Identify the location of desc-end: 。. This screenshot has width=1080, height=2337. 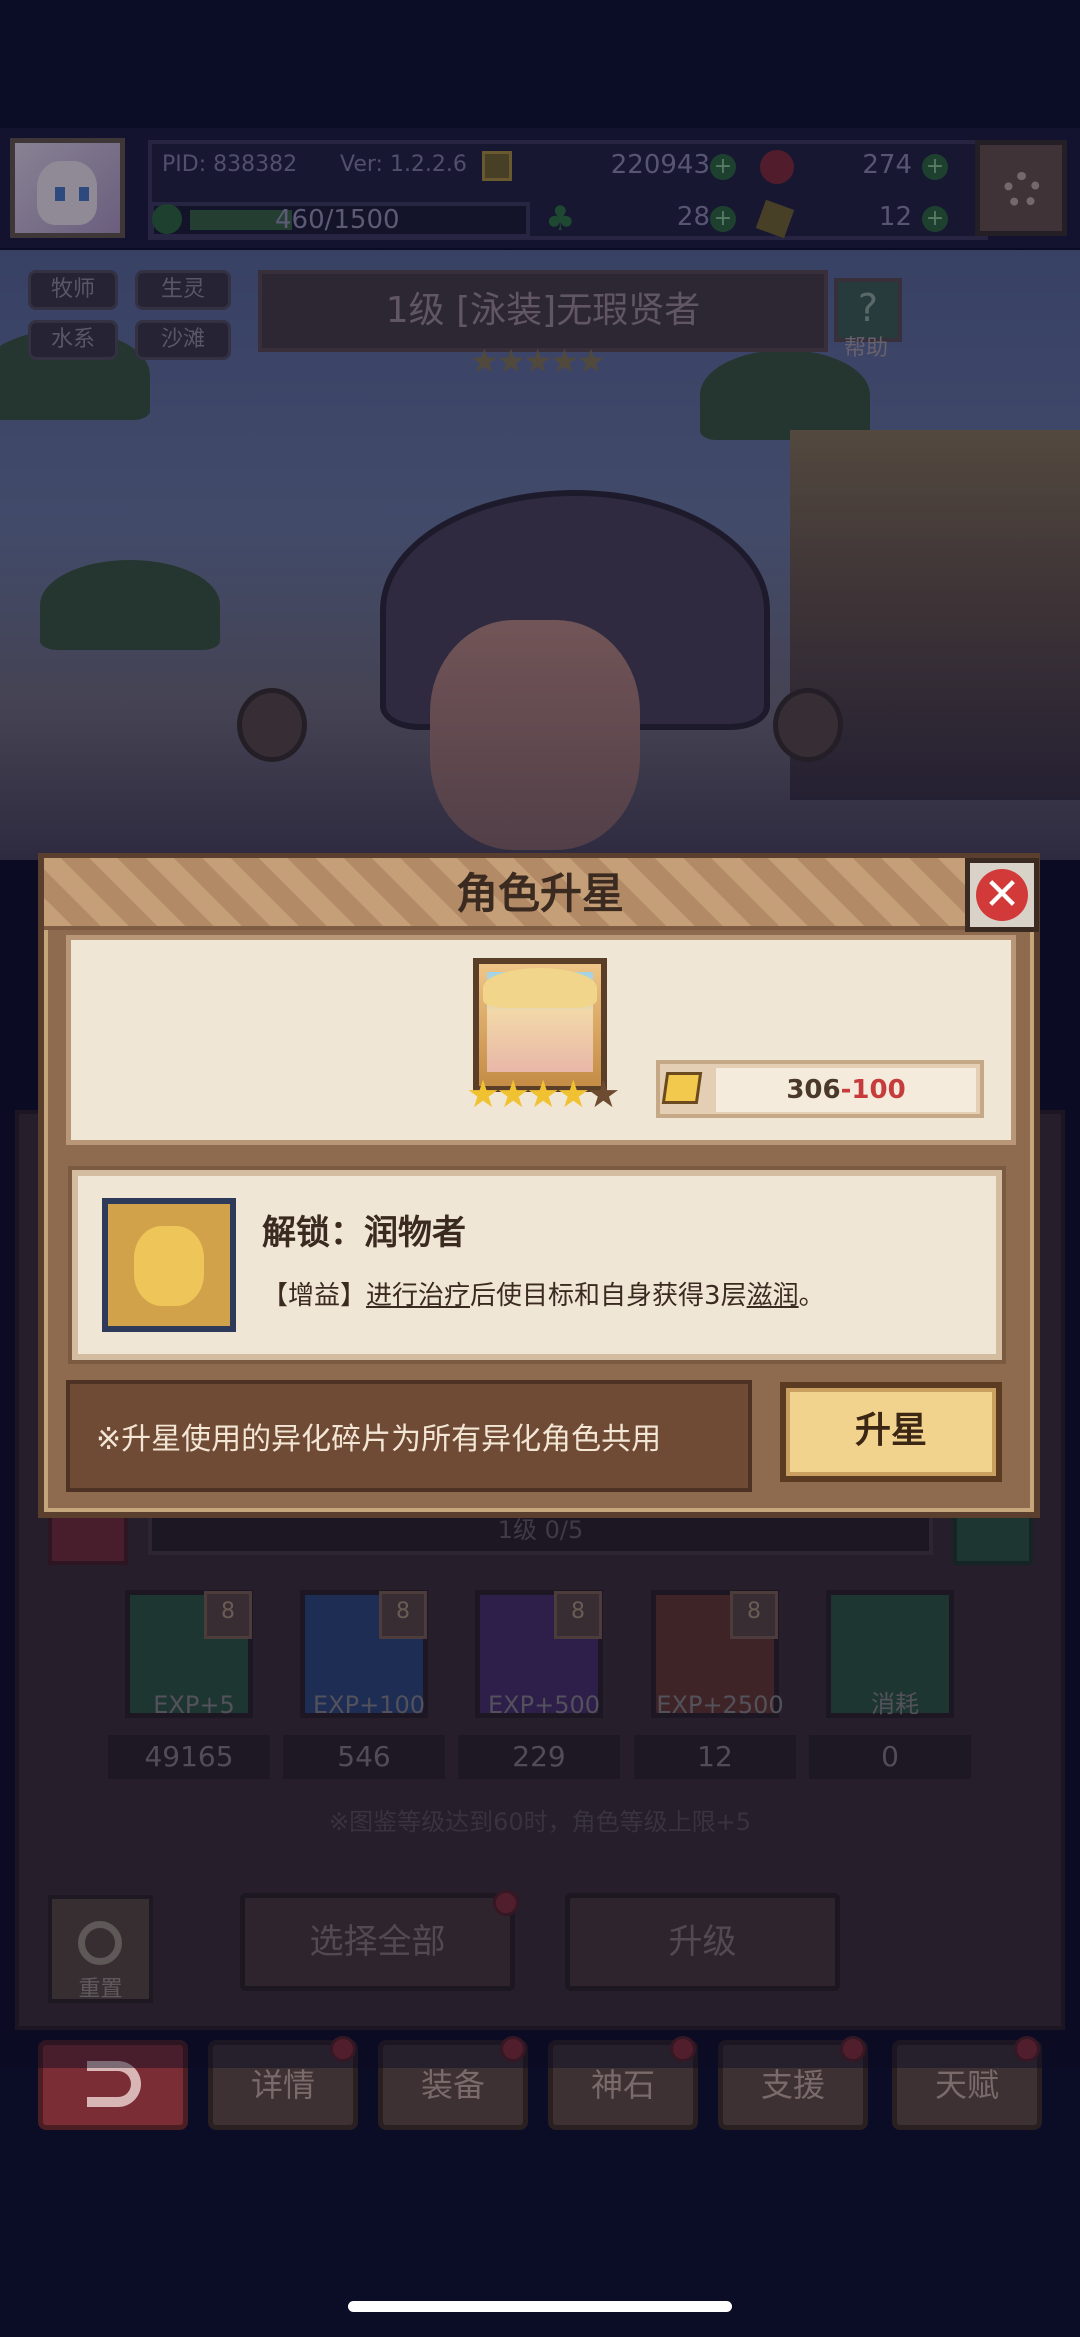
(811, 1296).